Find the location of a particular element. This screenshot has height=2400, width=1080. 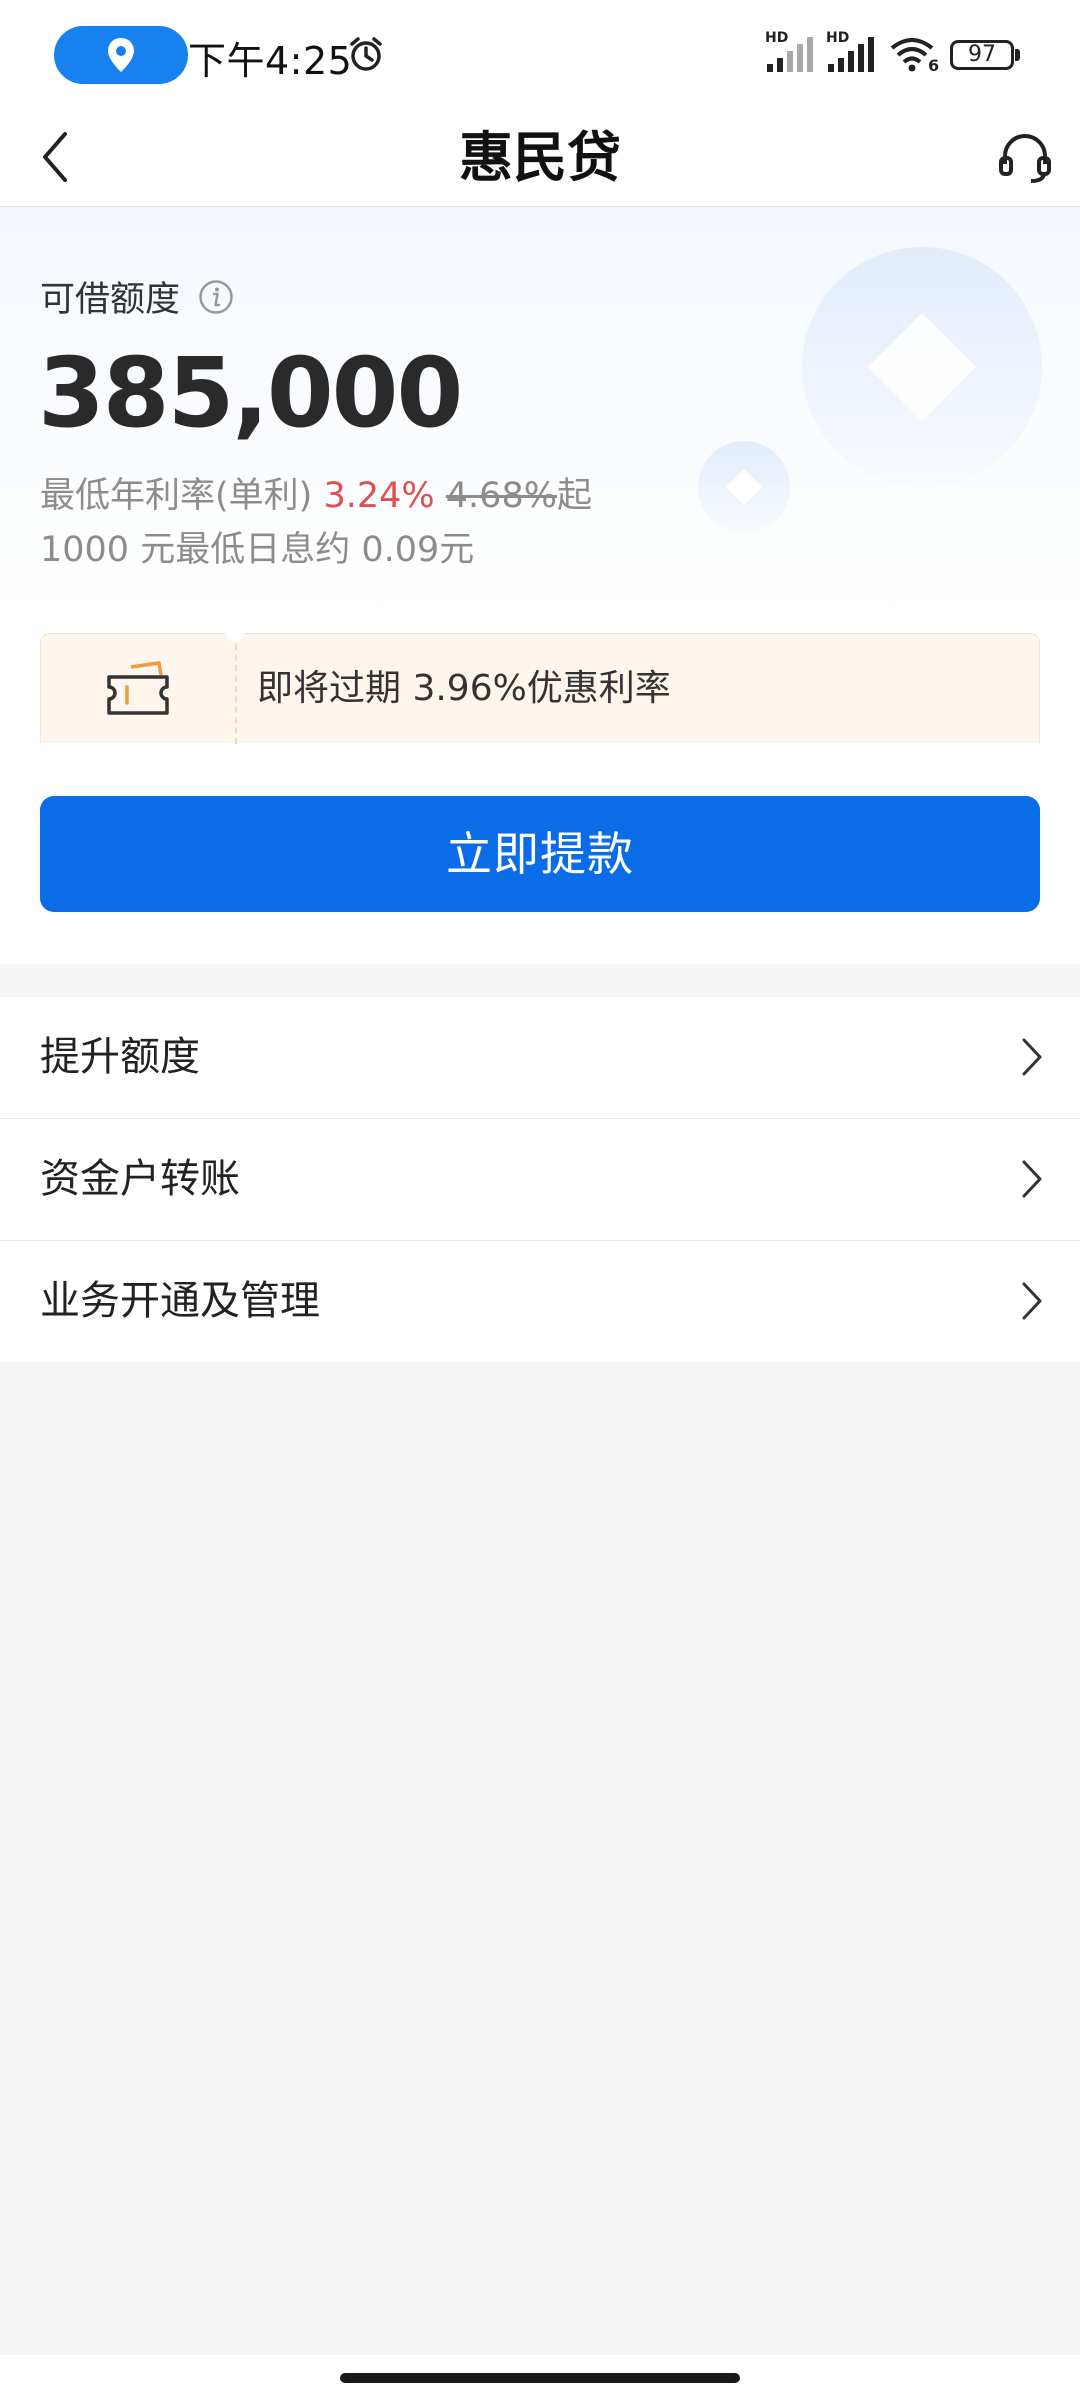

status-bar: 下午4:25 HD HD 6 97 is located at coordinates (540, 55).